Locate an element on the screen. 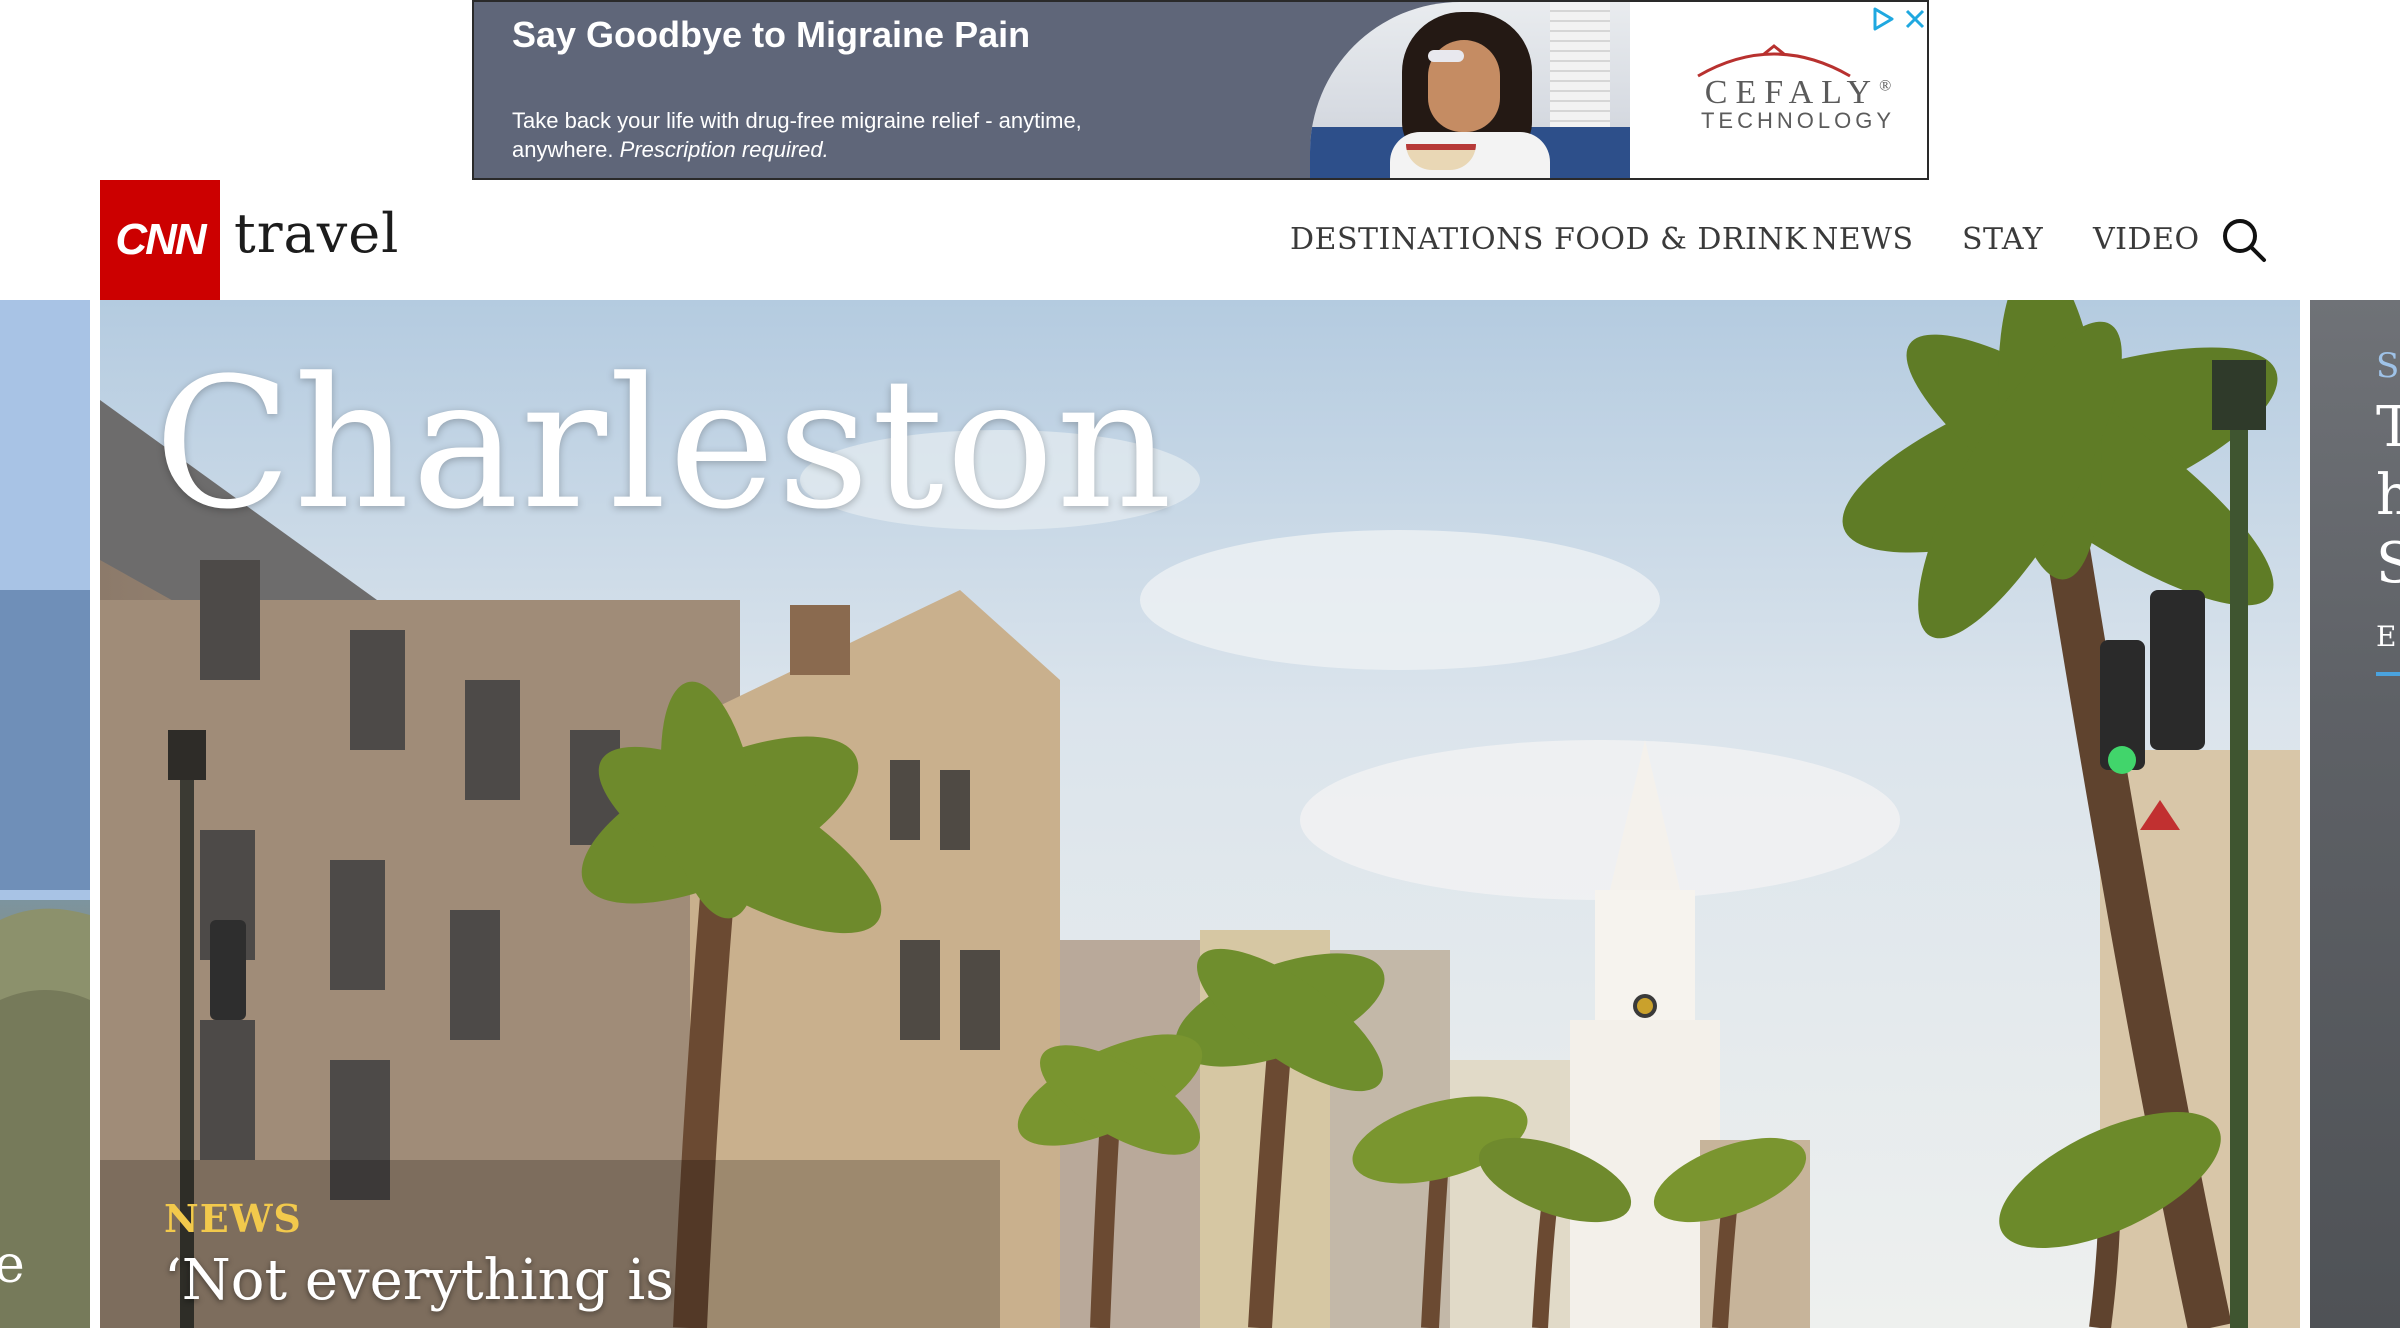  prev-slide-landscape is located at coordinates (45, 814).